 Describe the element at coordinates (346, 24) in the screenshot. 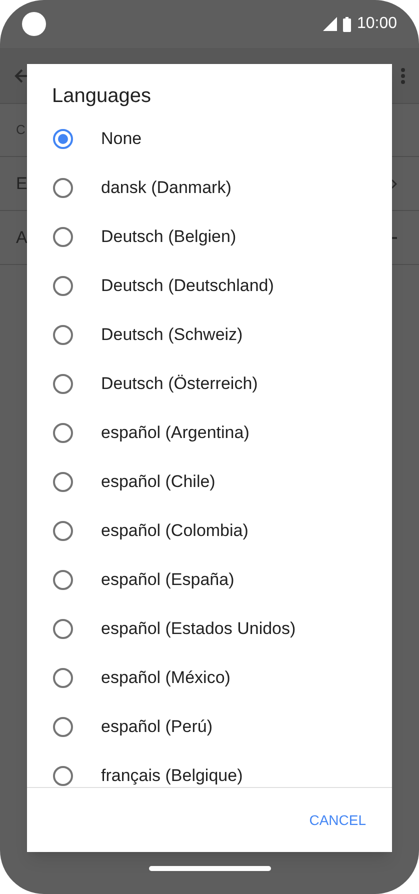

I see `battery-icon` at that location.